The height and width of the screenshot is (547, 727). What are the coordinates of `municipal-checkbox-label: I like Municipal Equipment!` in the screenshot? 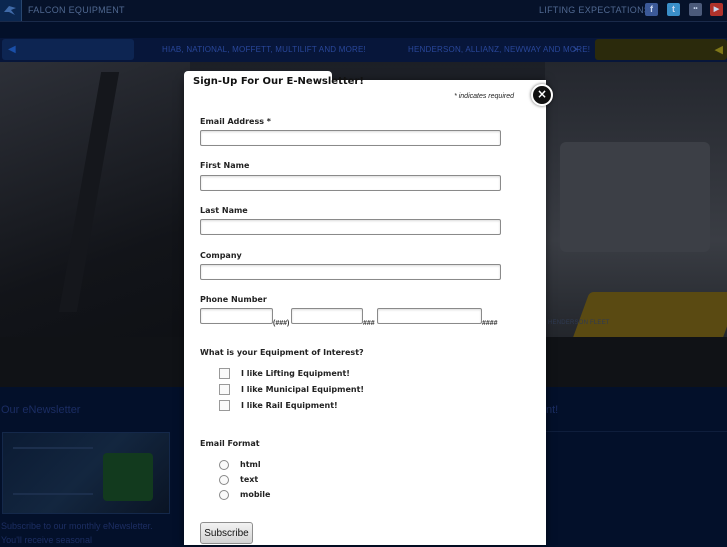 It's located at (302, 389).